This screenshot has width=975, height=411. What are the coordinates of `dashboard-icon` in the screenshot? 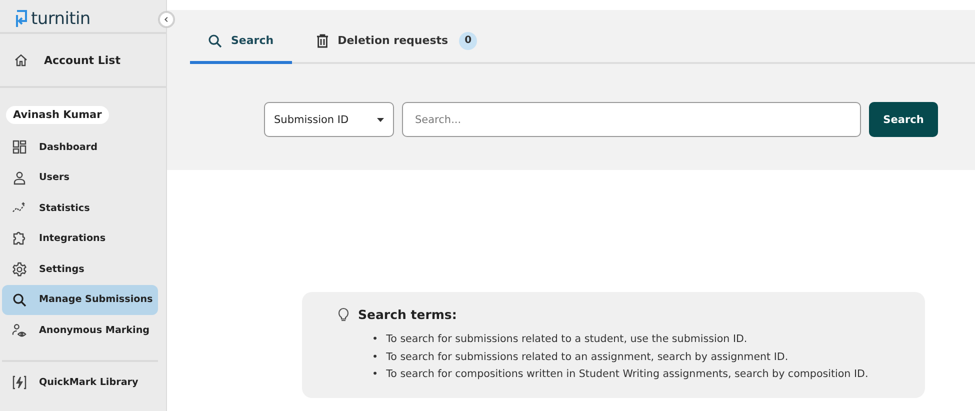 It's located at (19, 147).